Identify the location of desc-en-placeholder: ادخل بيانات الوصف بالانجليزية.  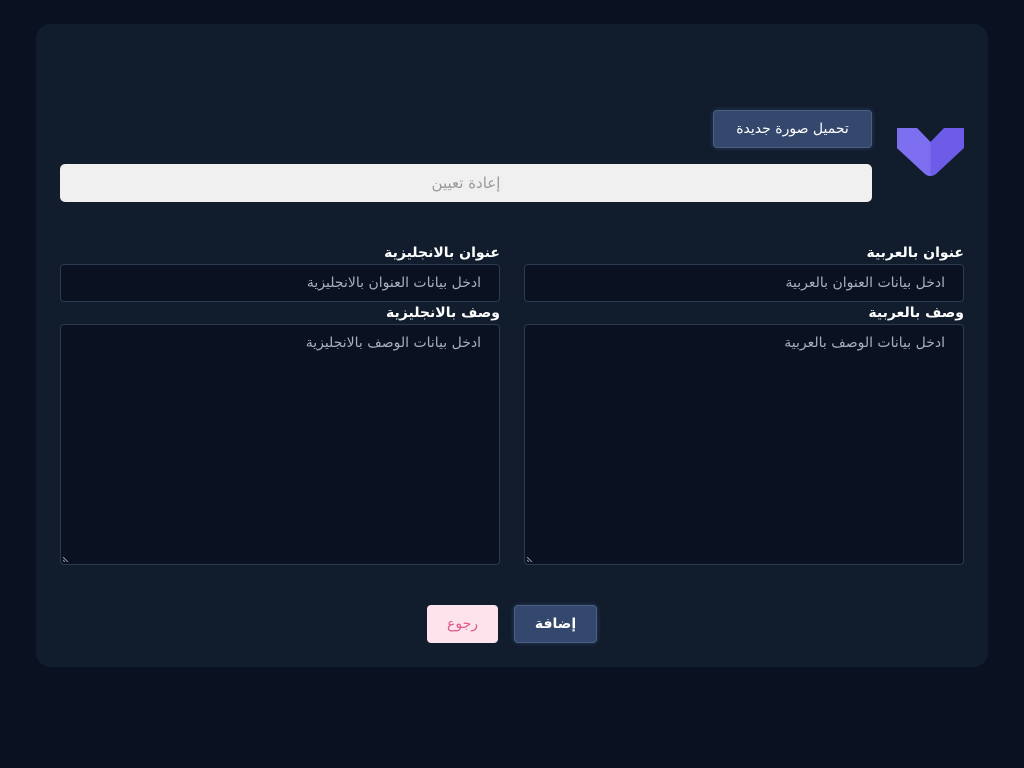
(393, 343).